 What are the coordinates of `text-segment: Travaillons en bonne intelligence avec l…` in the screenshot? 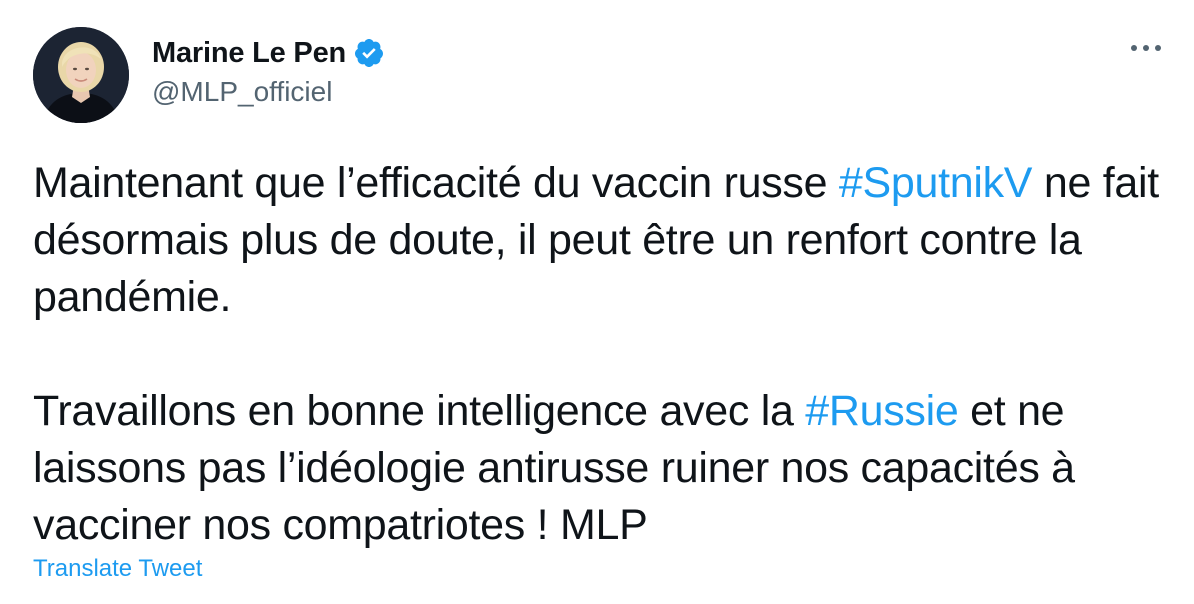 It's located at (419, 411).